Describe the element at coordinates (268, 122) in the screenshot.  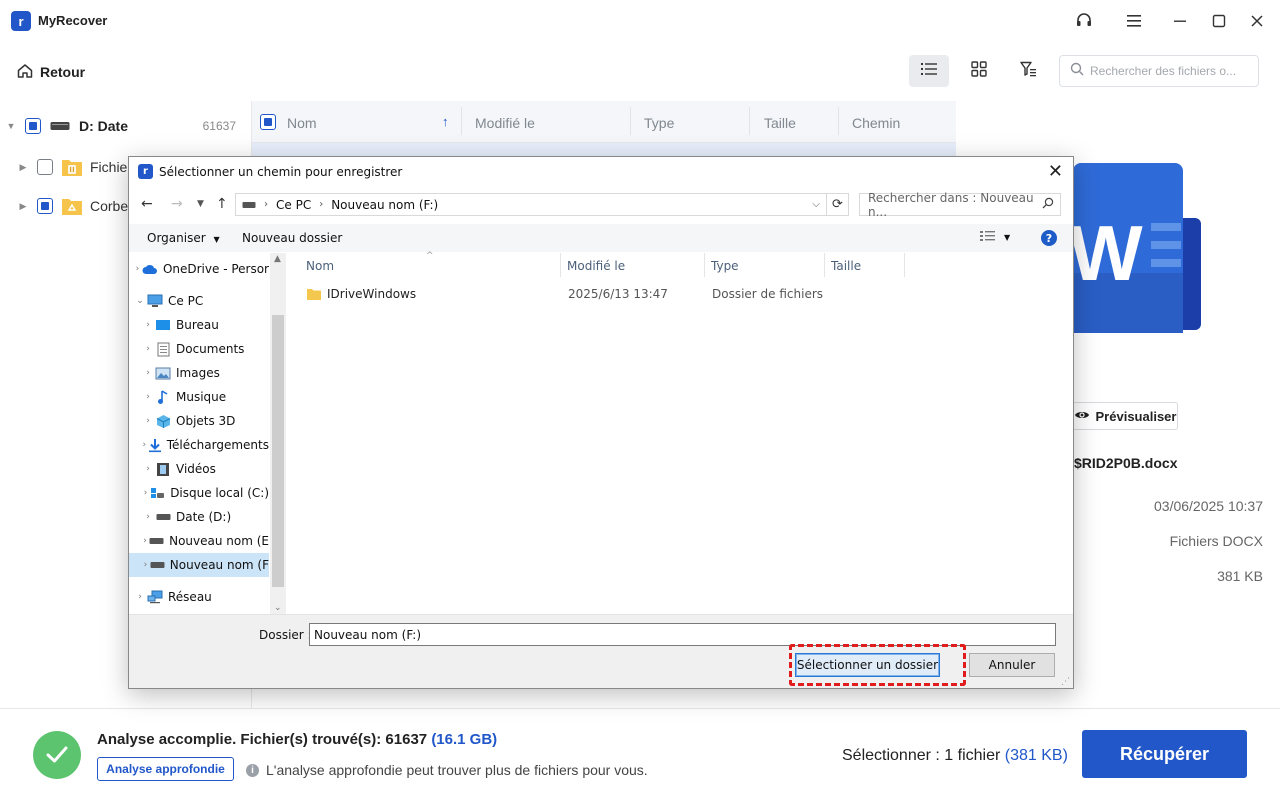
I see `select-all-checkbox` at that location.